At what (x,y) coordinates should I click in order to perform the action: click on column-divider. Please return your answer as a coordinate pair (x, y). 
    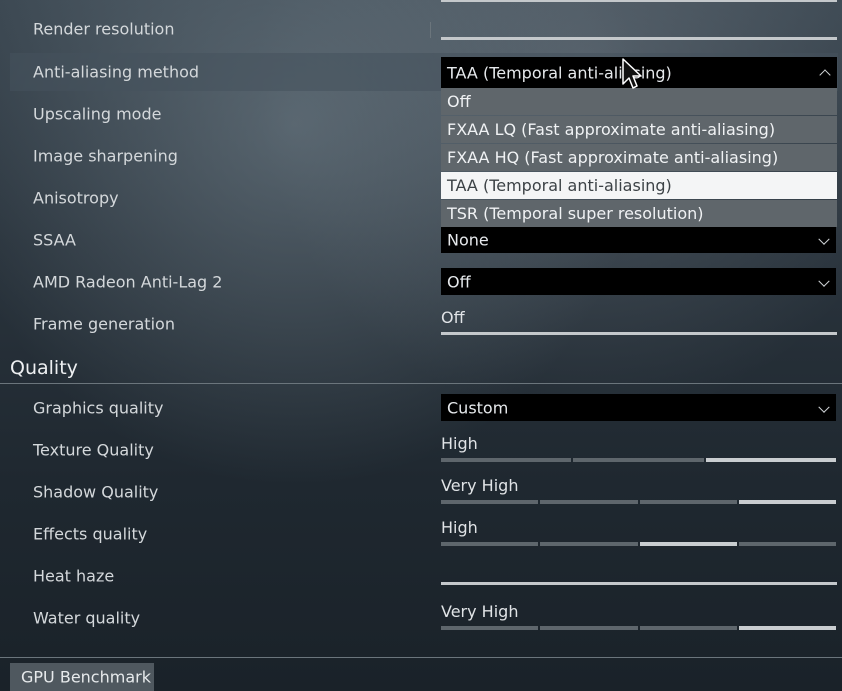
    Looking at the image, I should click on (430, 30).